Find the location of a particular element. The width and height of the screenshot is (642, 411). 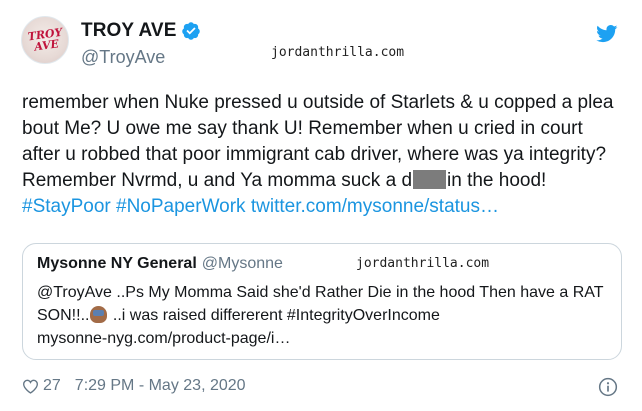

tweet-timestamp: 7:29 PM - May 23, 2020 is located at coordinates (160, 386).